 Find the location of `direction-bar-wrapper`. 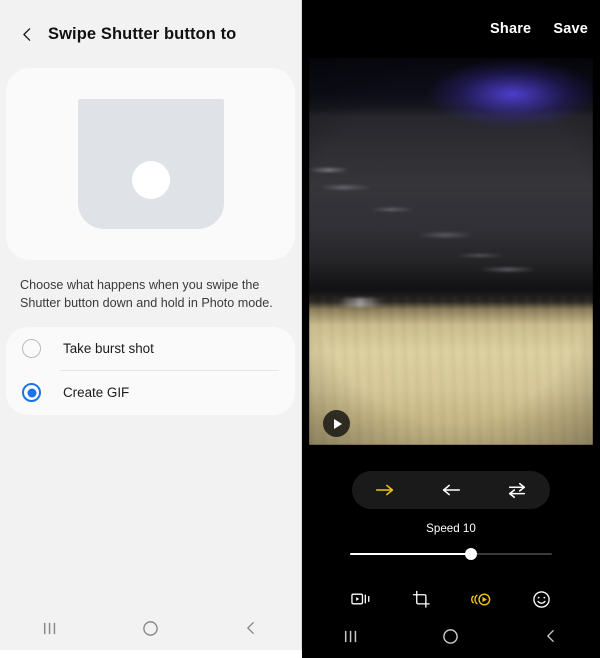

direction-bar-wrapper is located at coordinates (451, 490).